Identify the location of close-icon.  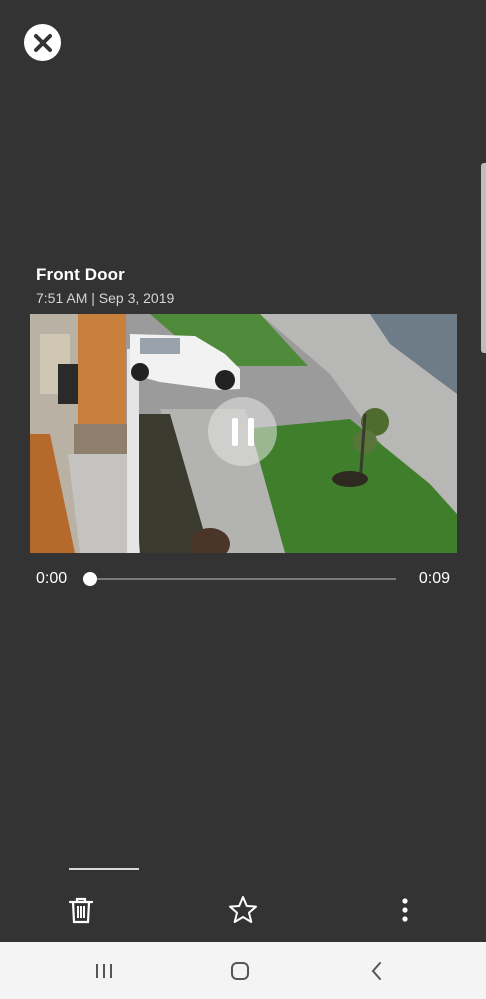
(42, 42).